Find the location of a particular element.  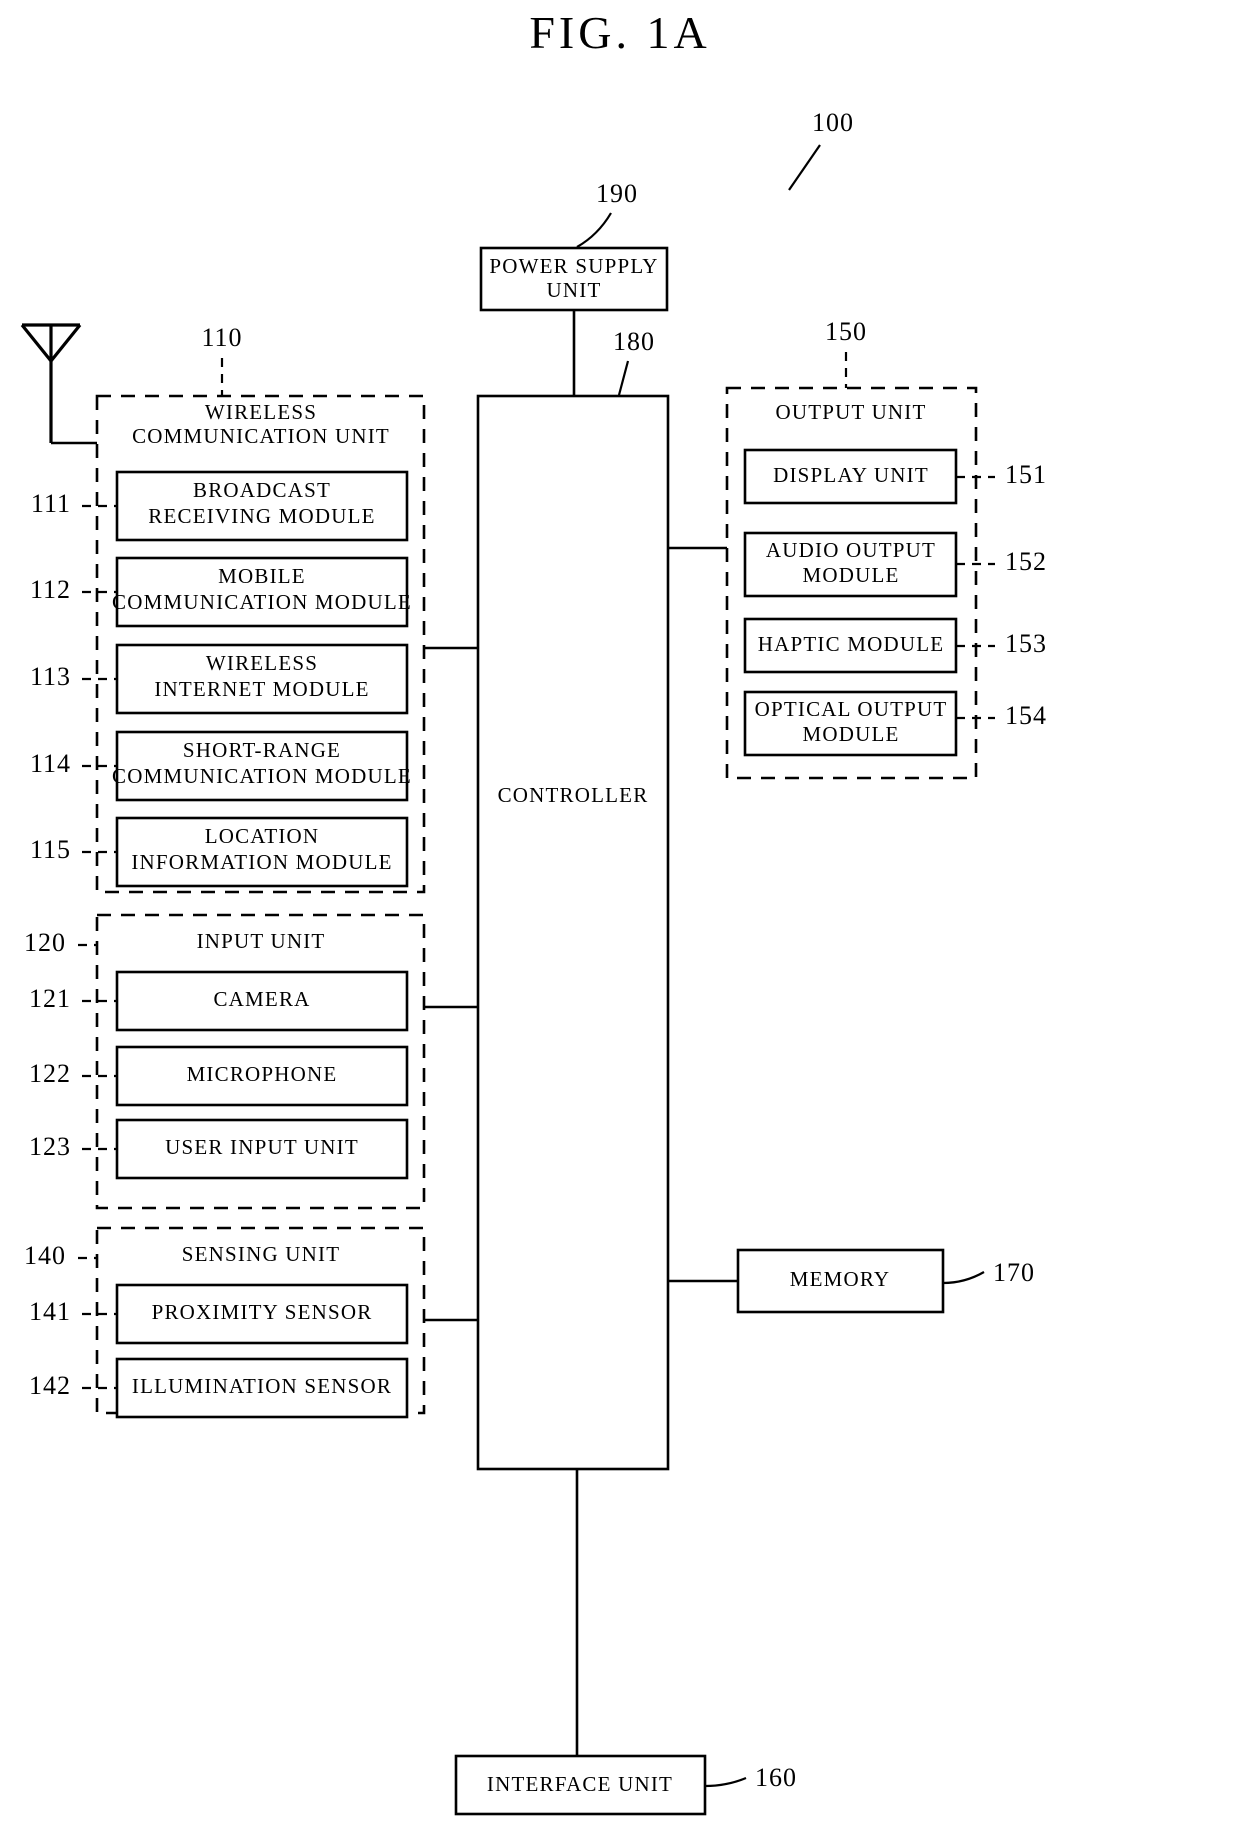

wireless-communication-unit-label-line2: COMMUNICATION UNIT is located at coordinates (261, 436).